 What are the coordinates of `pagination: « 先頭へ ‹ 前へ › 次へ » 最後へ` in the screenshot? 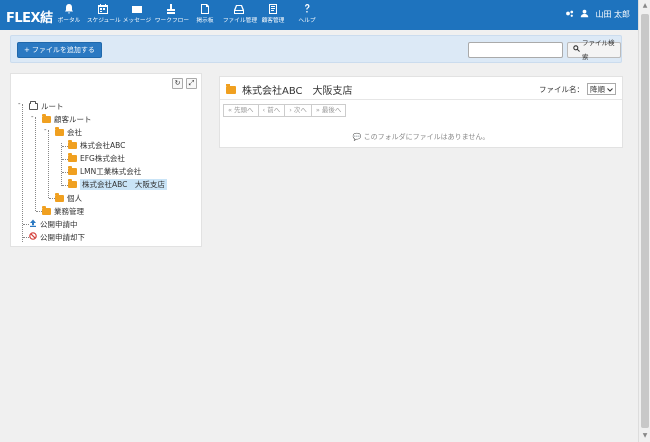 It's located at (285, 110).